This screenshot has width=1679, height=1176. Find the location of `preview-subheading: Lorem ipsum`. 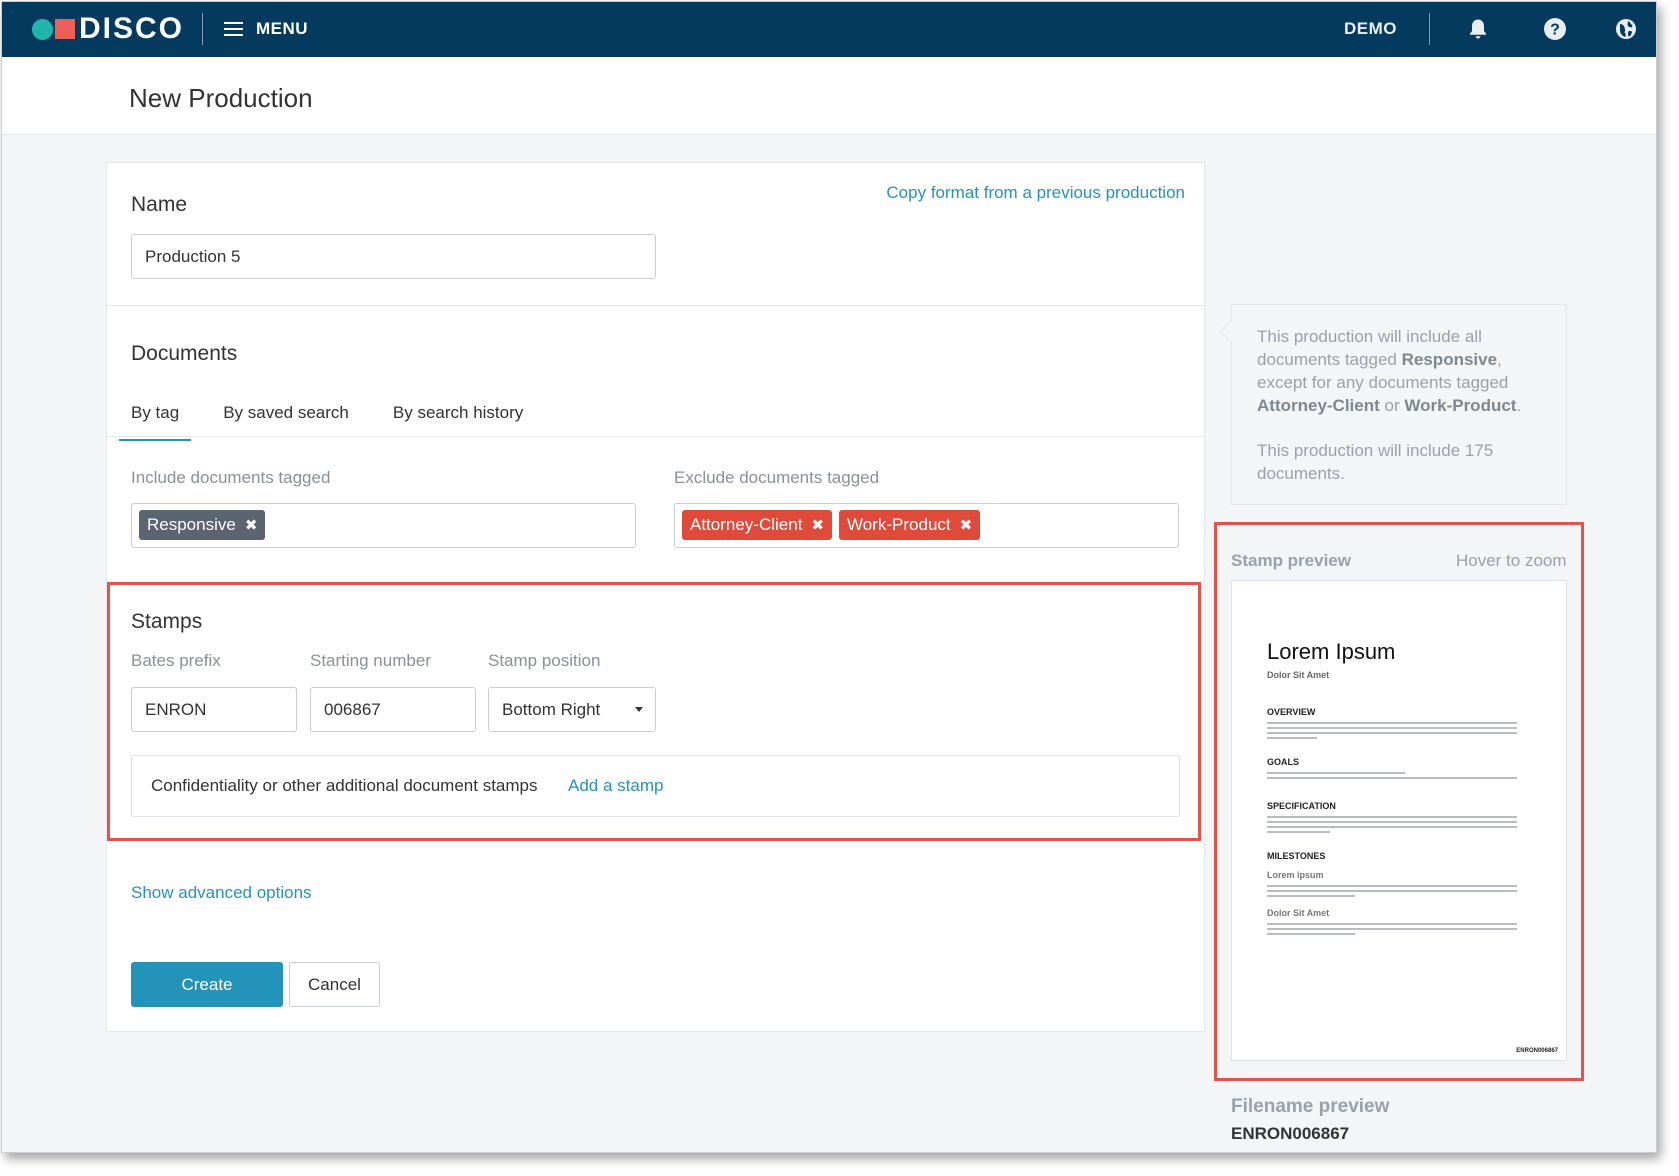

preview-subheading: Lorem ipsum is located at coordinates (1295, 875).